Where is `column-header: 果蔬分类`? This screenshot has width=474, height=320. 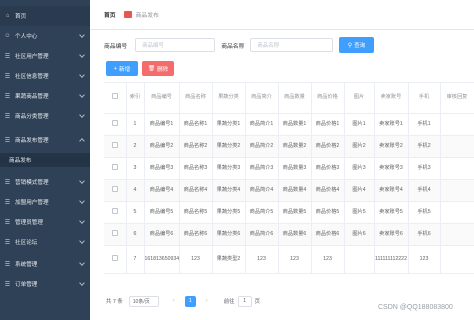
column-header: 果蔬分类 is located at coordinates (229, 98).